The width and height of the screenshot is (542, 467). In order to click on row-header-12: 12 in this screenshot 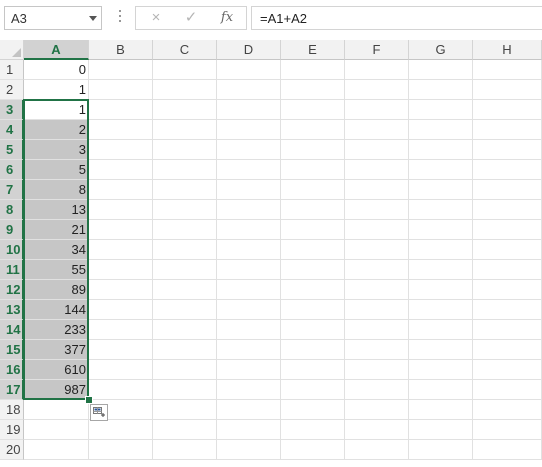, I will do `click(12, 290)`.